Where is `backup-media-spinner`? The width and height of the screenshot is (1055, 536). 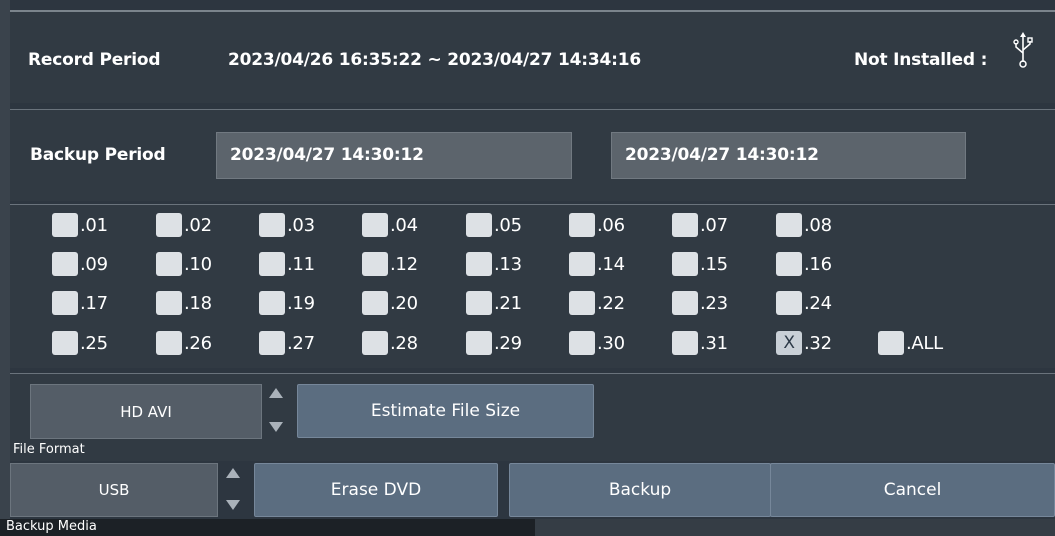
backup-media-spinner is located at coordinates (233, 489).